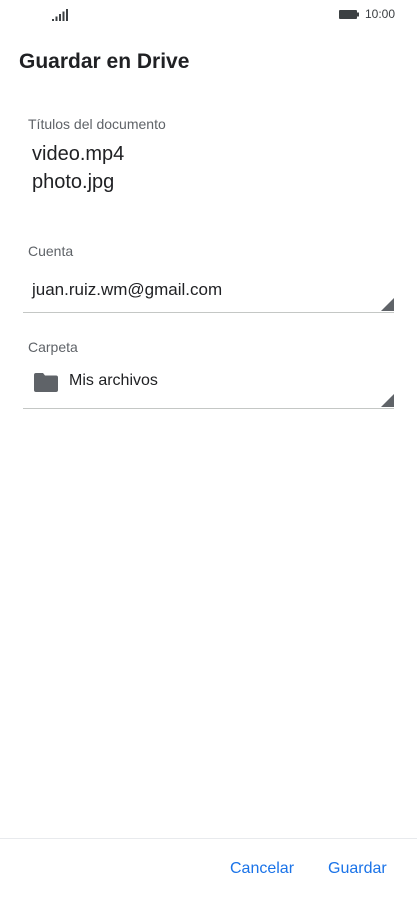  What do you see at coordinates (51, 251) in the screenshot?
I see `account-label: Cuenta` at bounding box center [51, 251].